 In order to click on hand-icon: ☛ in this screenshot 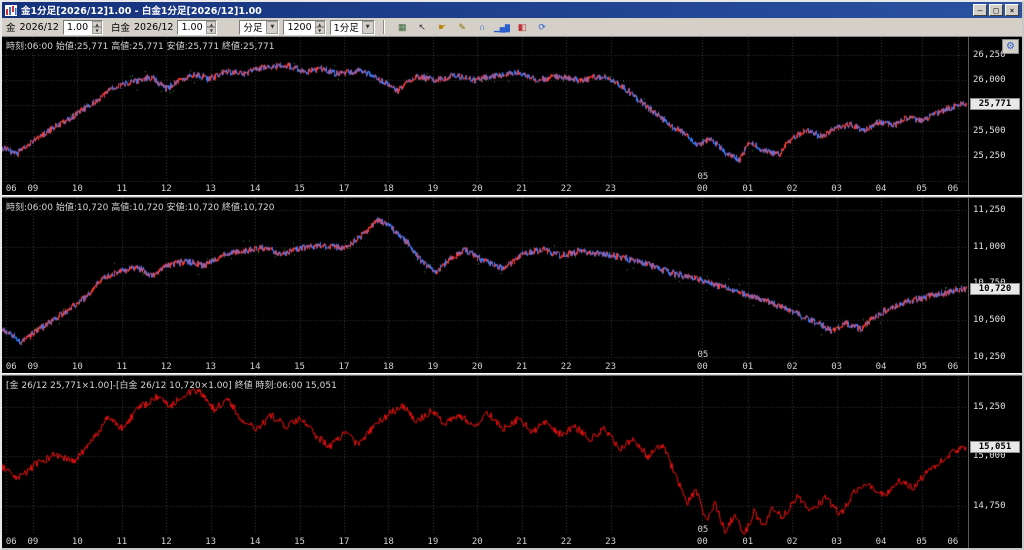, I will do `click(442, 26)`.